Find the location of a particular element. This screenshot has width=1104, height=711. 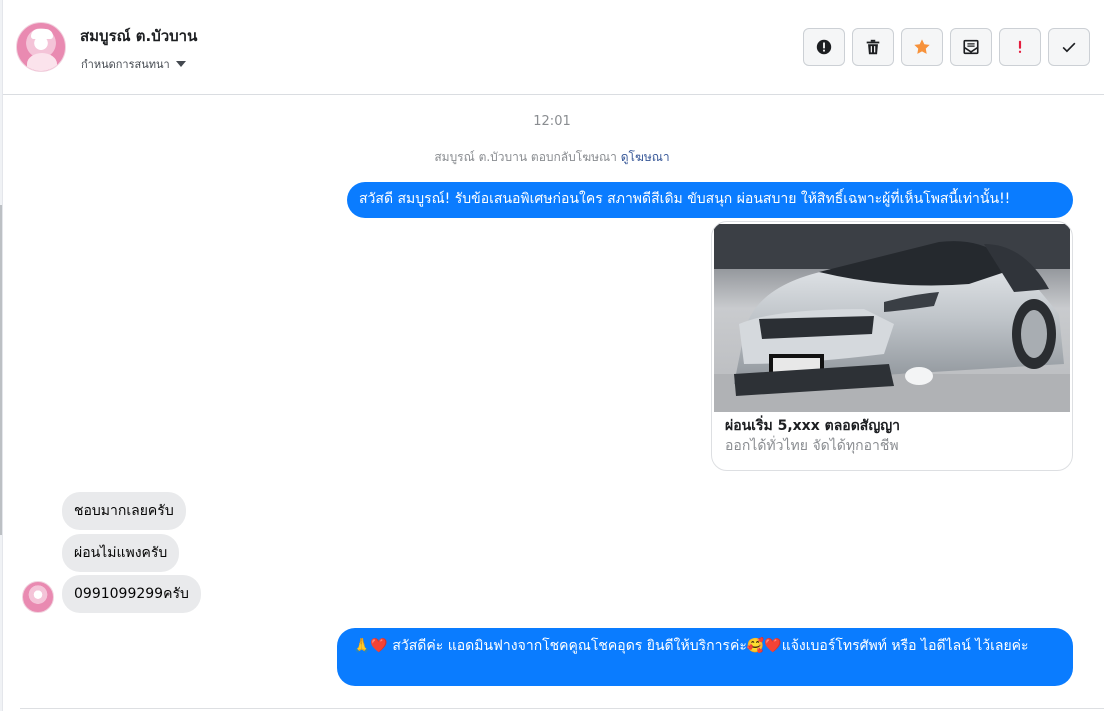

car-image is located at coordinates (892, 318).